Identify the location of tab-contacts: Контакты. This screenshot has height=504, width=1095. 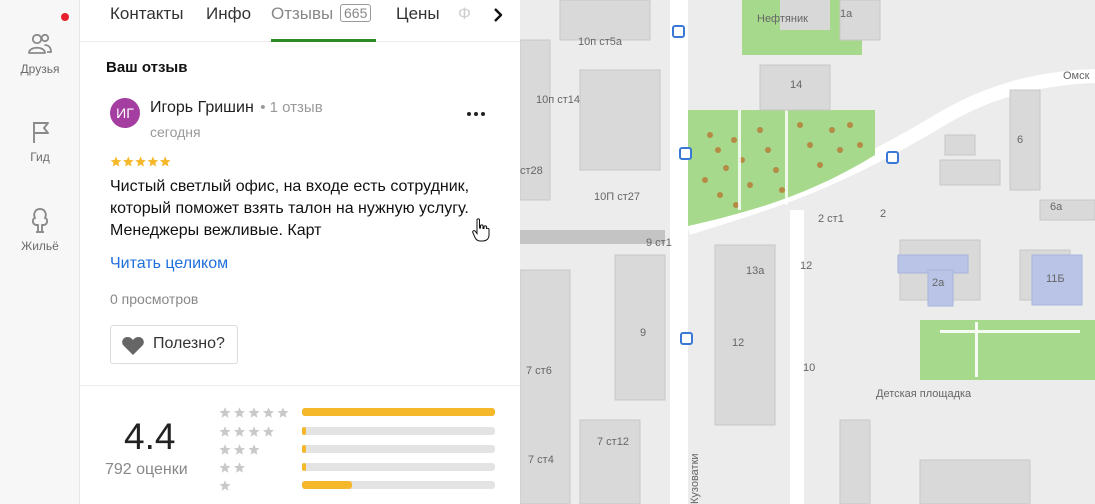
(146, 14).